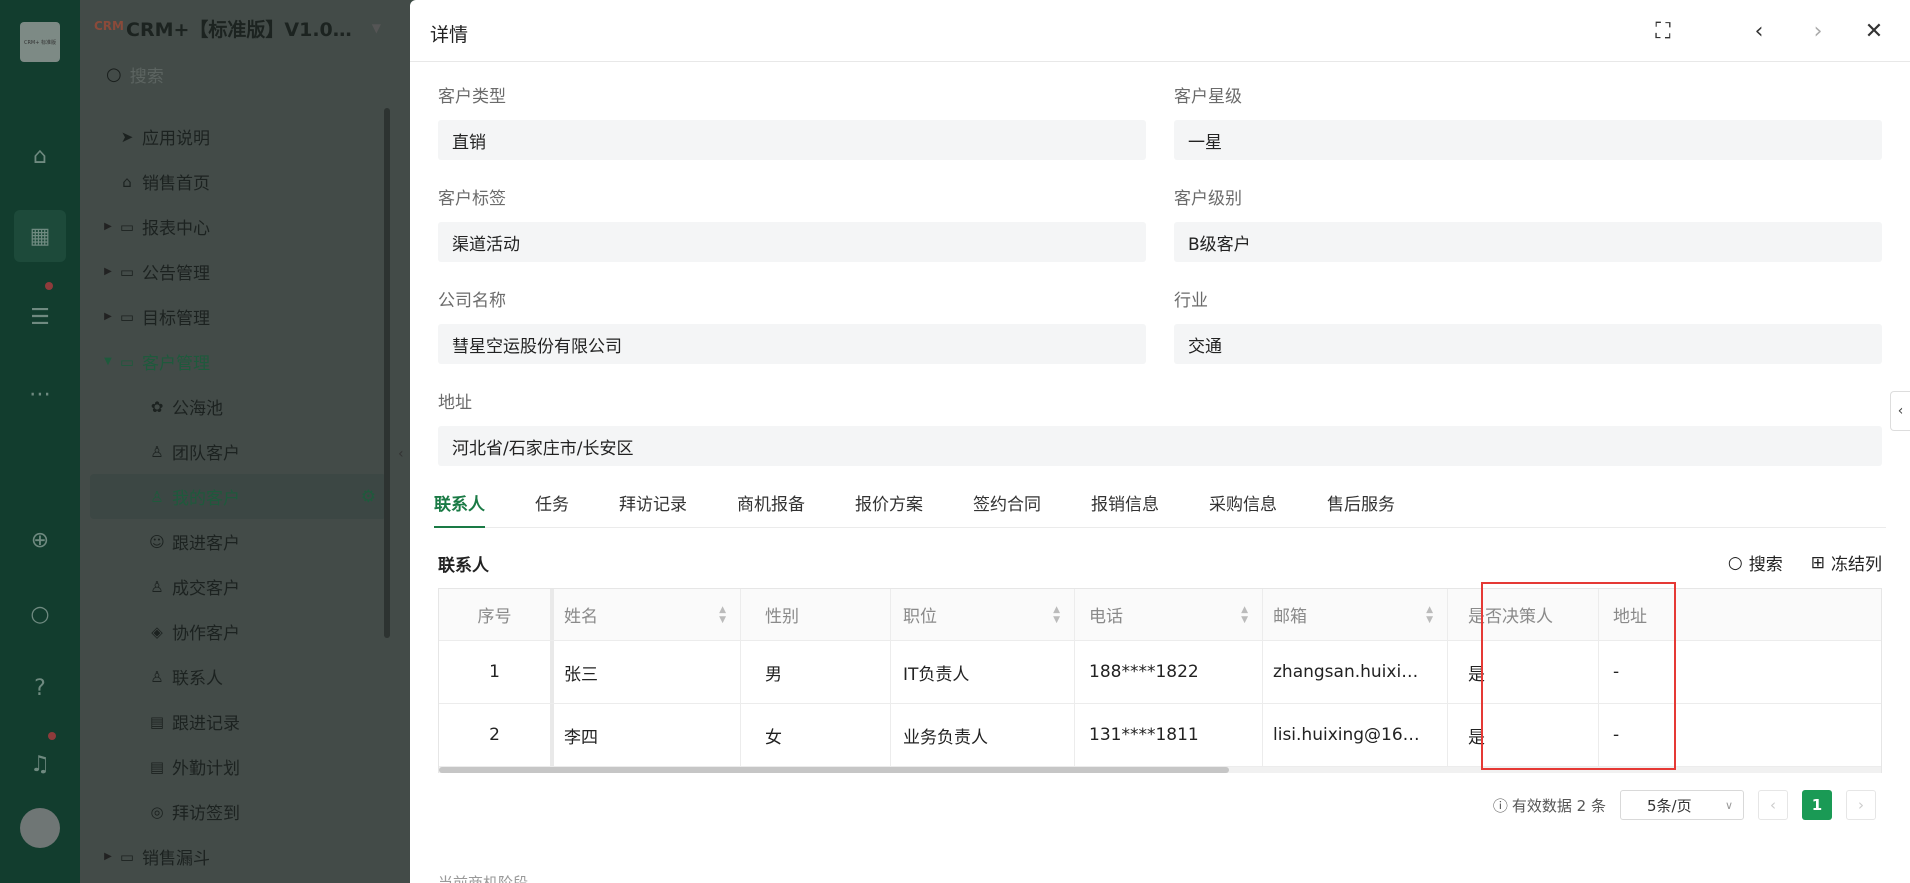  Describe the element at coordinates (1663, 31) in the screenshot. I see `fullscreen-icon: ⛶` at that location.